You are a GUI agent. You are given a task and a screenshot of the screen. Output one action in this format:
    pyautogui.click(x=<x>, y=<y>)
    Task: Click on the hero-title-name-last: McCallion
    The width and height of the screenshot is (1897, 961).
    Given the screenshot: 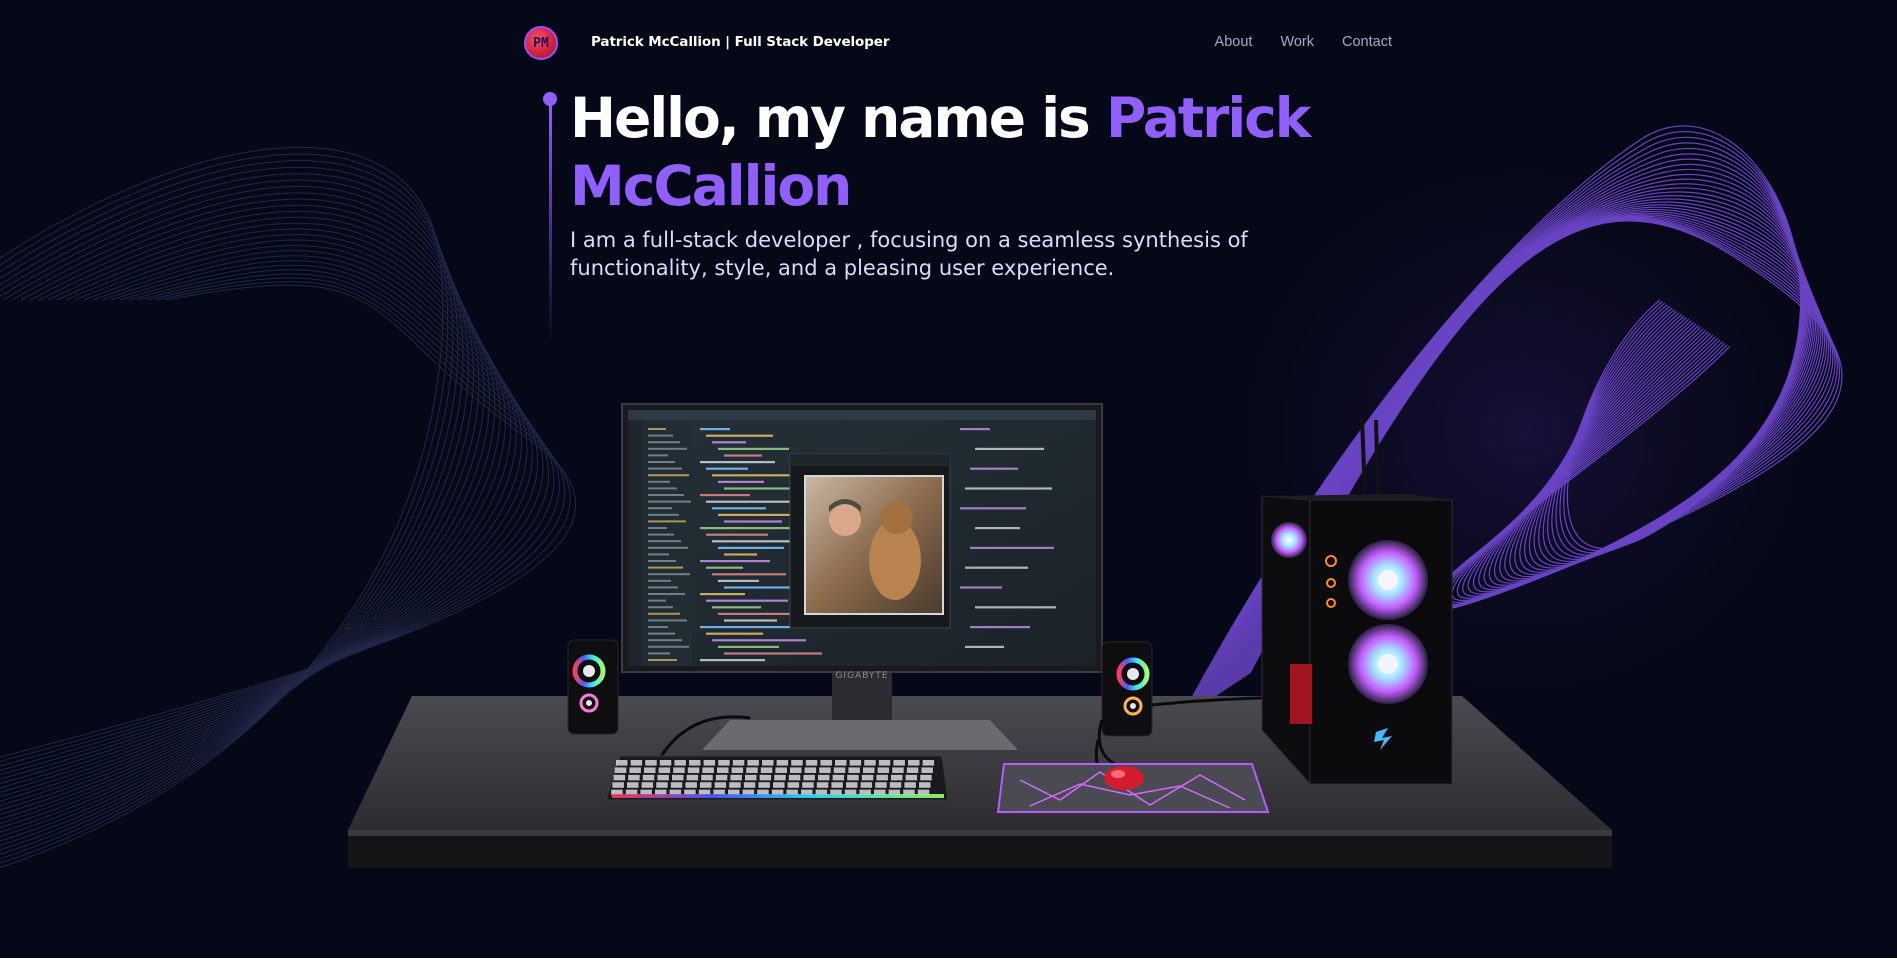 What is the action you would take?
    pyautogui.click(x=711, y=186)
    